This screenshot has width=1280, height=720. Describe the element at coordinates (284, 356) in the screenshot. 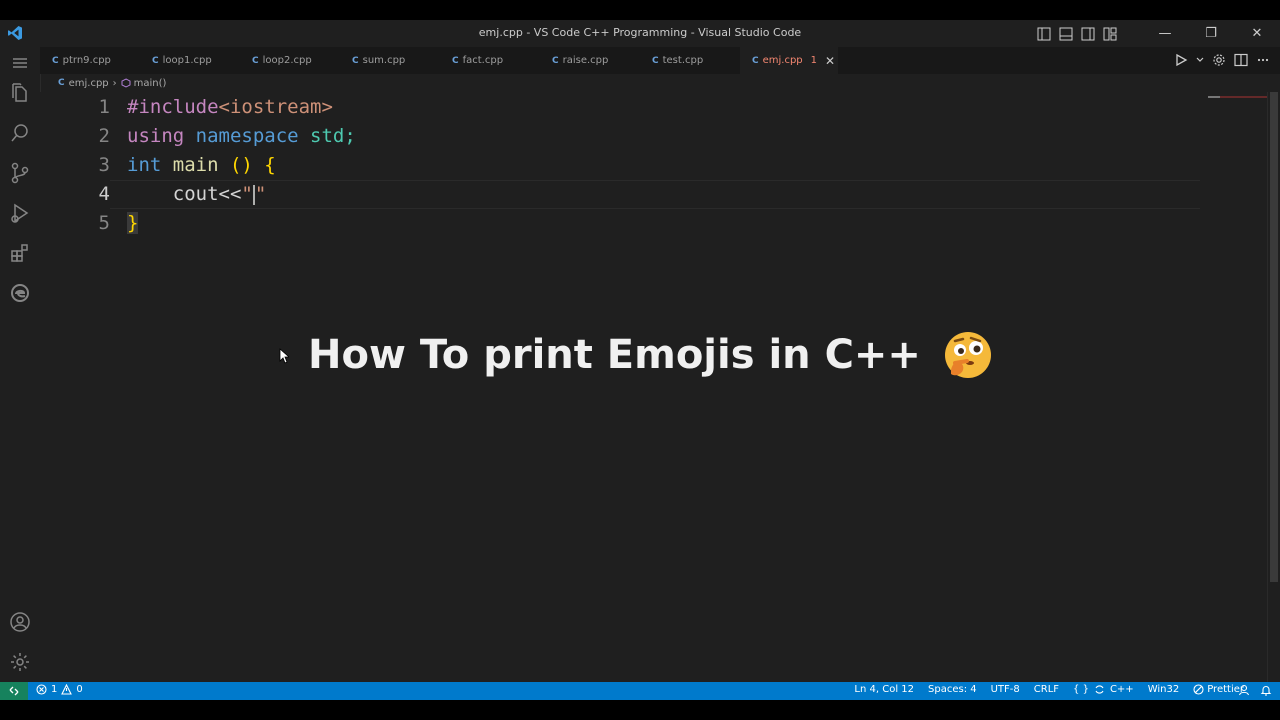

I see `mouse-pointer-icon` at that location.